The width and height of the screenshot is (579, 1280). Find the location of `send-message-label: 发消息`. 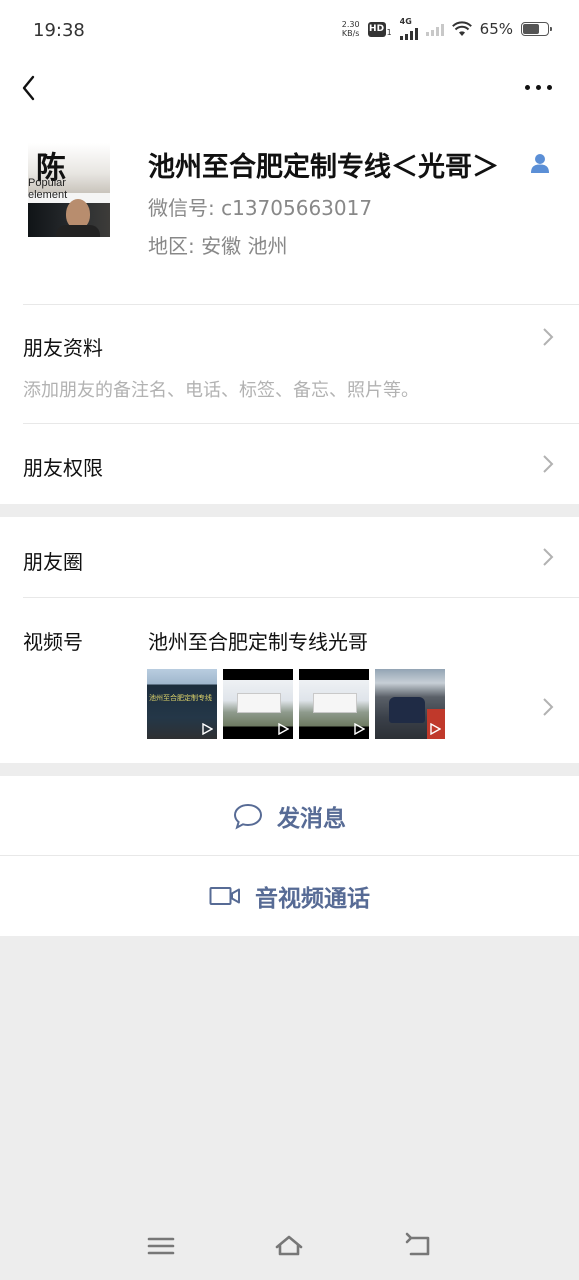

send-message-label: 发消息 is located at coordinates (311, 819).